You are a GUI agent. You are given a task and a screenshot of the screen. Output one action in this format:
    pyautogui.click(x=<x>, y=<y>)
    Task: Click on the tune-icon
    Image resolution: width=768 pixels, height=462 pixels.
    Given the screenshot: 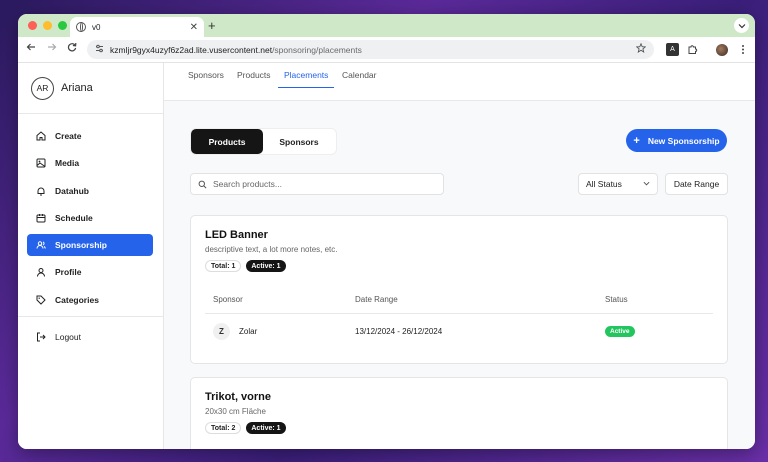 What is the action you would take?
    pyautogui.click(x=99, y=48)
    